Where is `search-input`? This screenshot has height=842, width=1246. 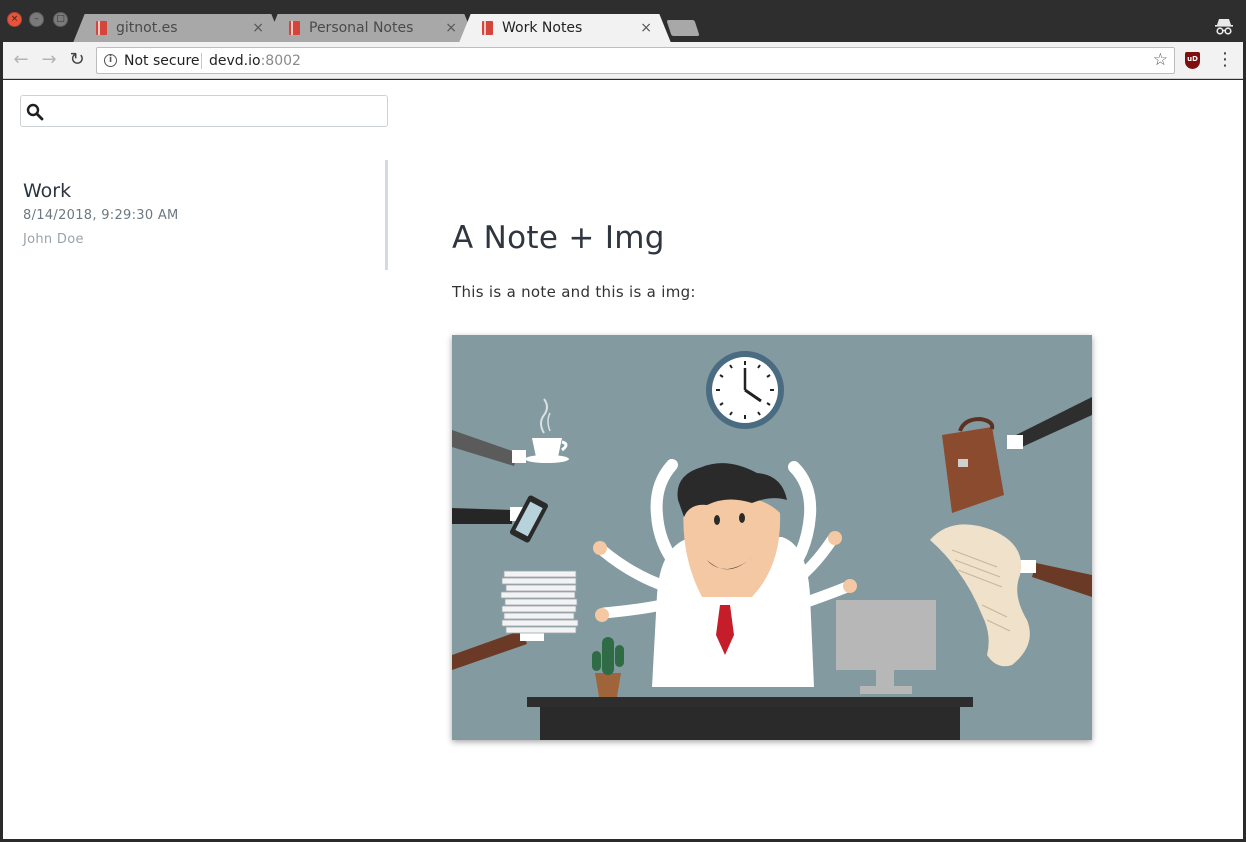
search-input is located at coordinates (216, 111).